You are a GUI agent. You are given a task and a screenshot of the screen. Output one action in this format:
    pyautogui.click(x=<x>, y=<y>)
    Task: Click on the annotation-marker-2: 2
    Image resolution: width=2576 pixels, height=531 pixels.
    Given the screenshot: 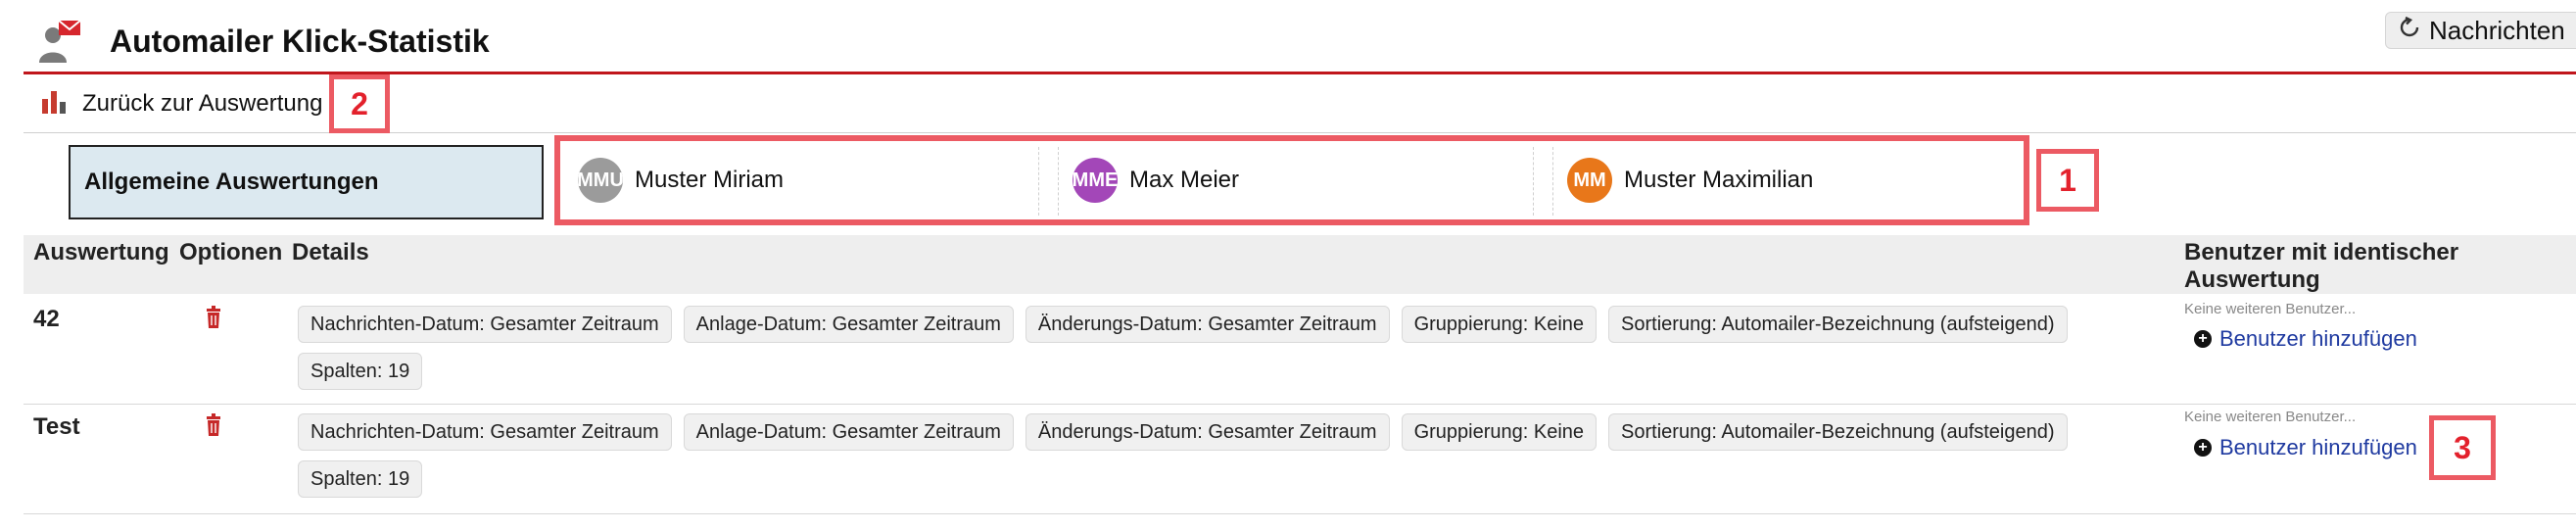 What is the action you would take?
    pyautogui.click(x=360, y=104)
    